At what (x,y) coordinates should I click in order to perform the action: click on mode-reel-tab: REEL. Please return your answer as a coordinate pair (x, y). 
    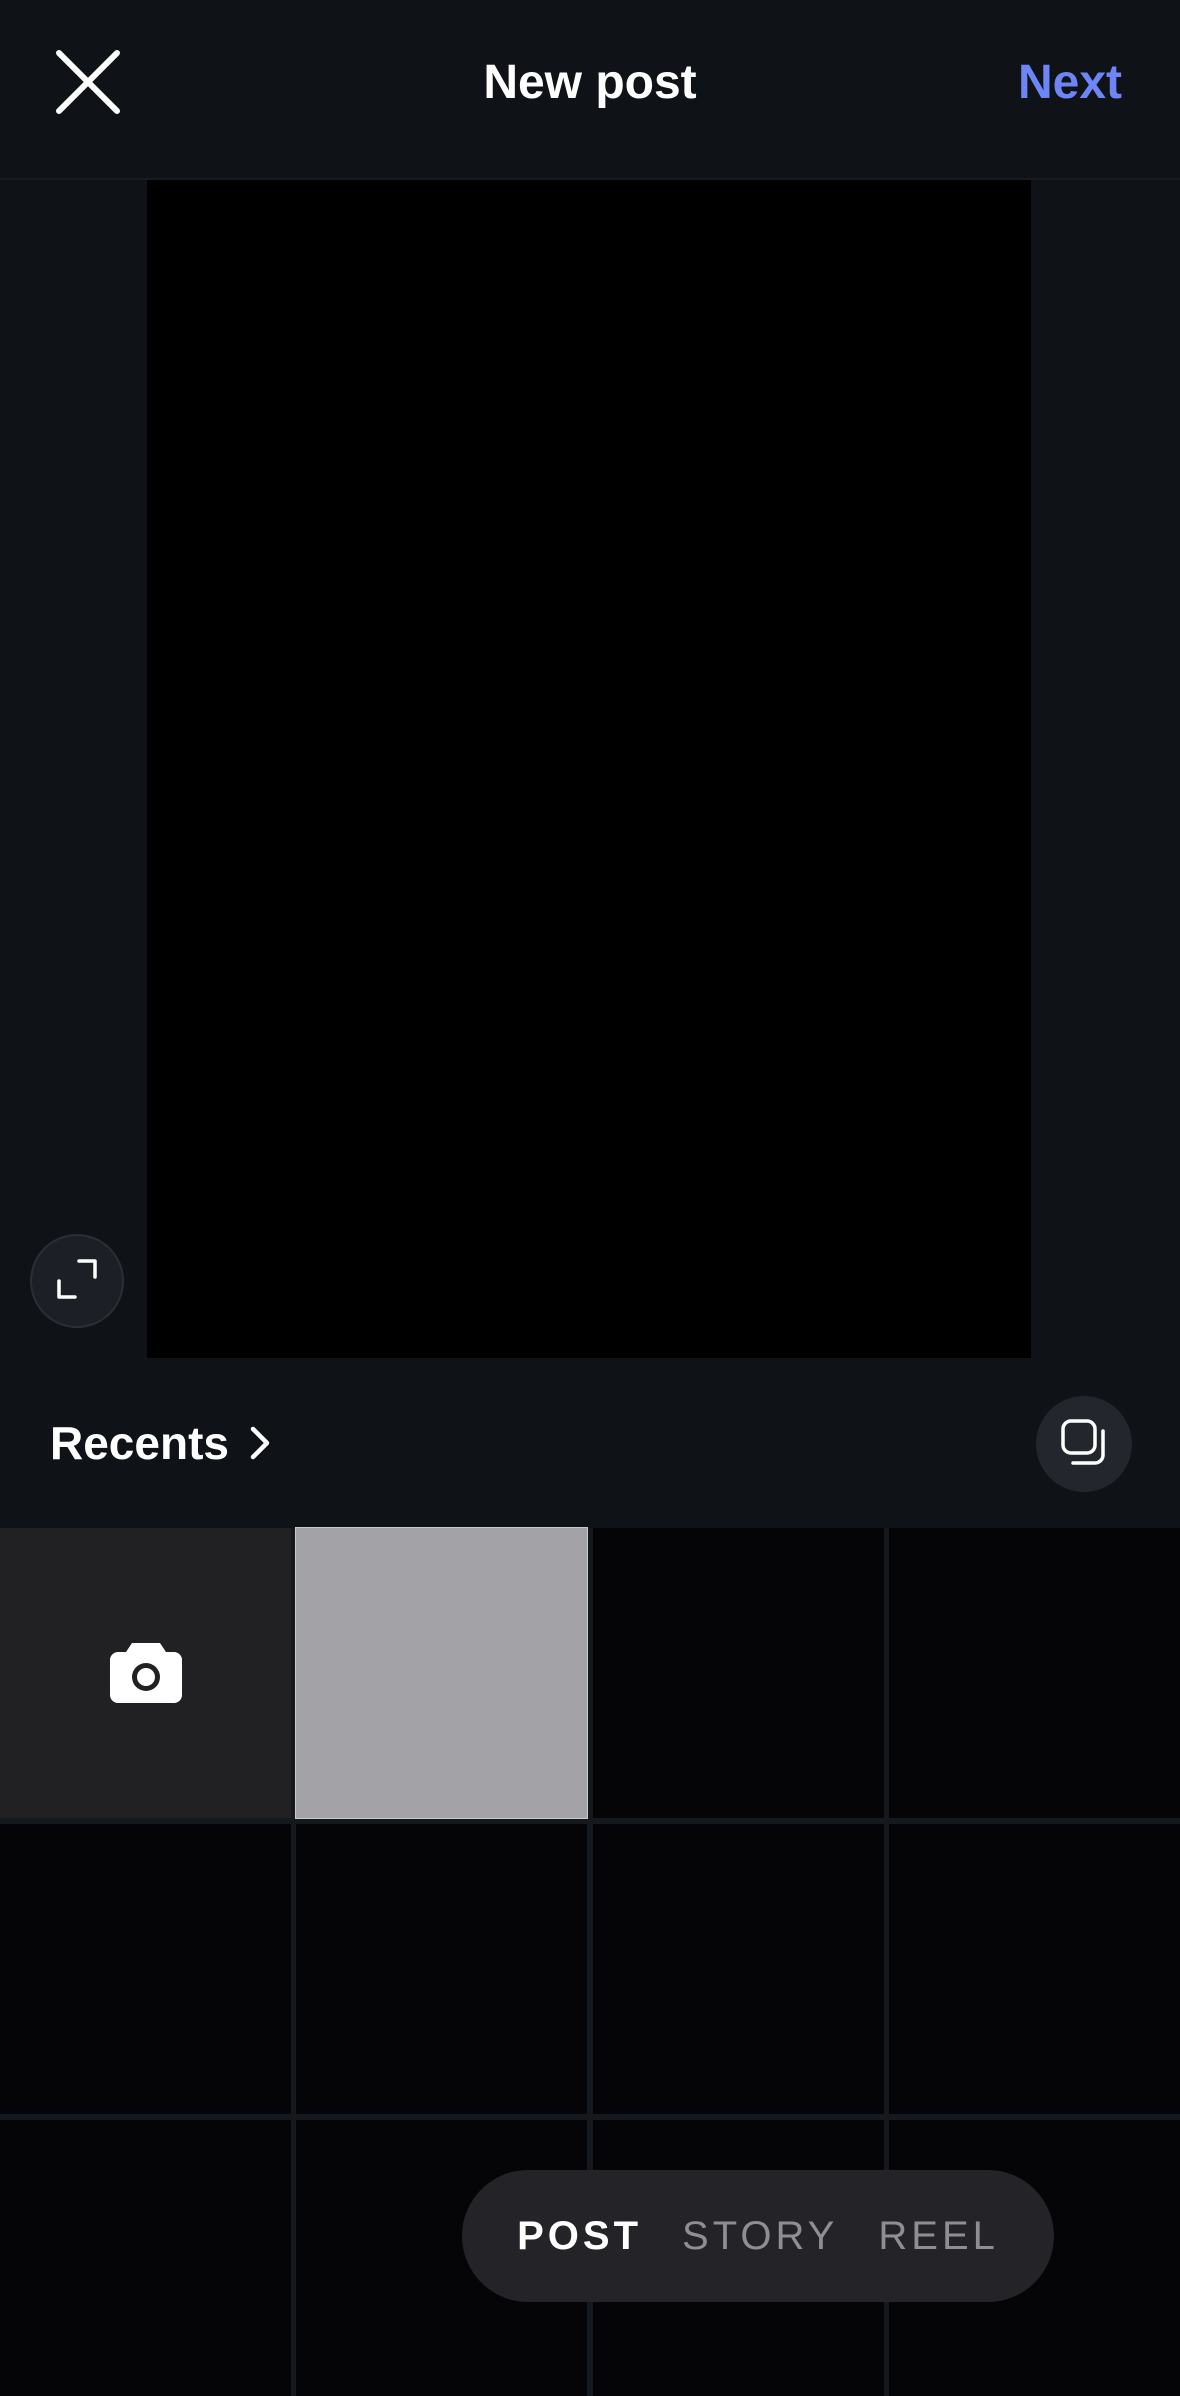
    Looking at the image, I should click on (938, 2236).